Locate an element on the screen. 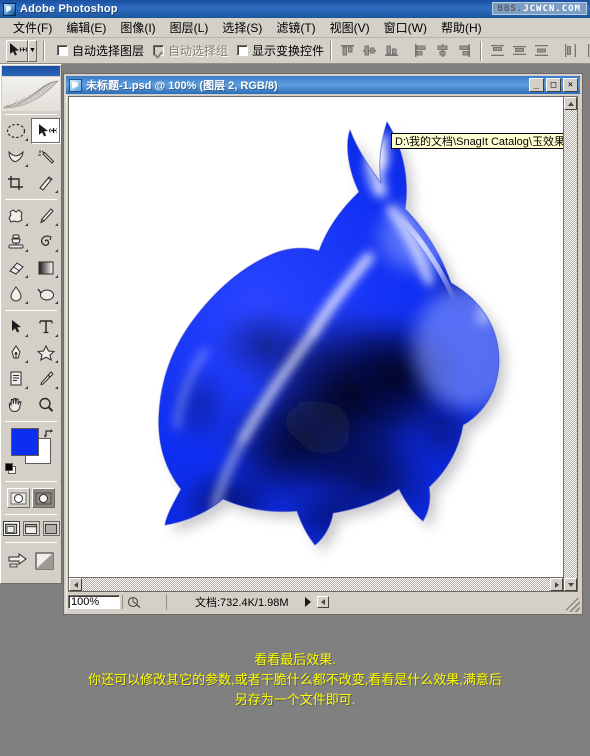 This screenshot has height=756, width=590. eyedropper-tool is located at coordinates (46, 379).